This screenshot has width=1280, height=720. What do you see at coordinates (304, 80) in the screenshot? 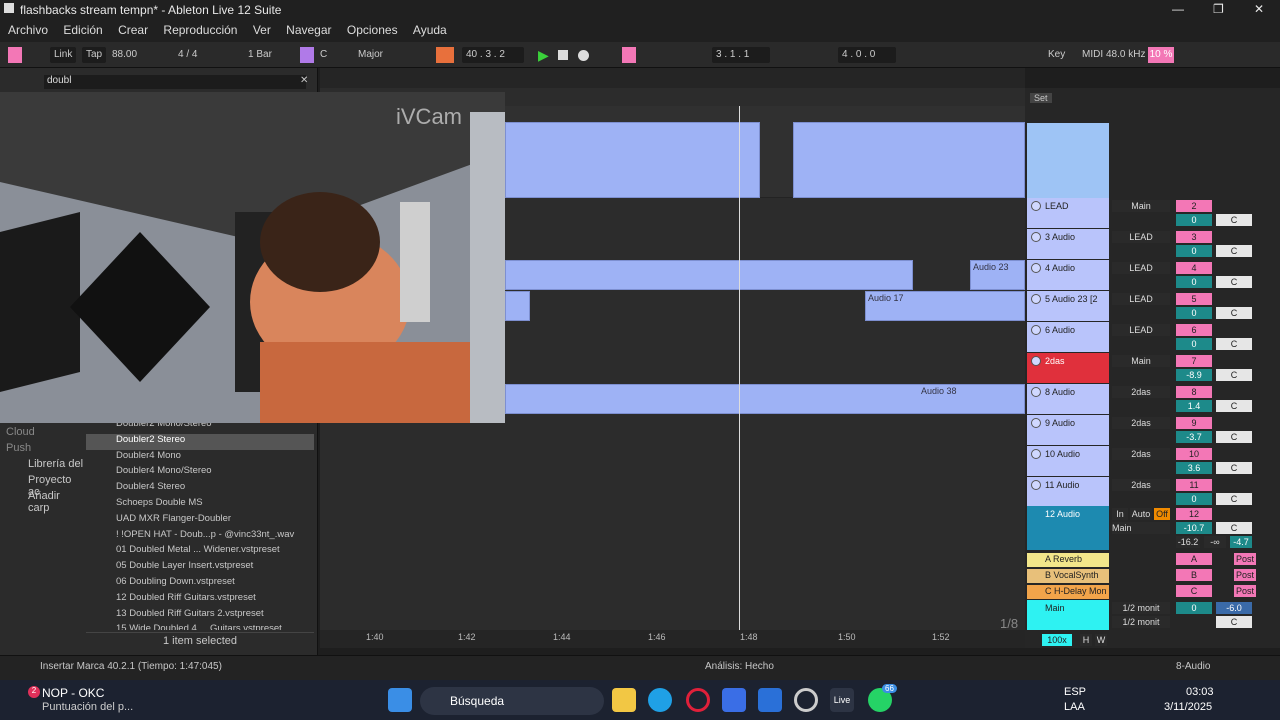
I see `clear-search-icon: ✕` at bounding box center [304, 80].